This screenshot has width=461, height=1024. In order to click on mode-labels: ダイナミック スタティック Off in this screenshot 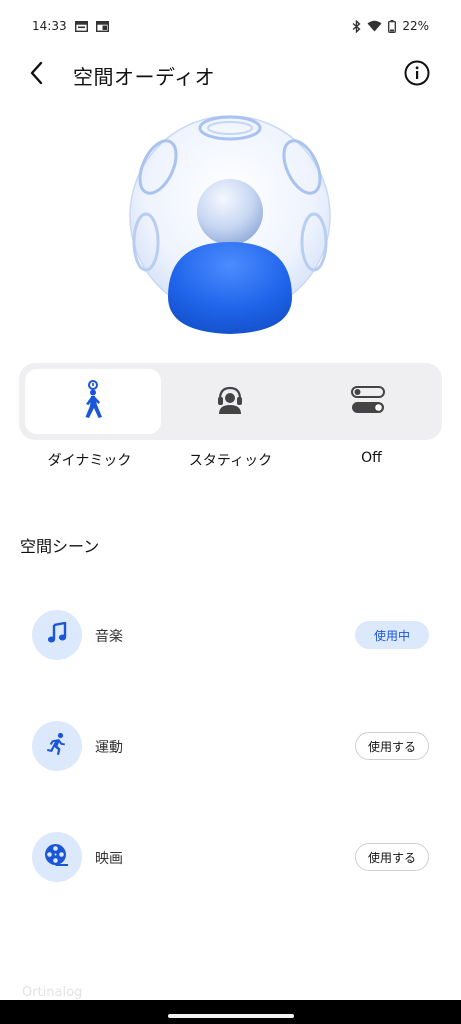, I will do `click(230, 461)`.